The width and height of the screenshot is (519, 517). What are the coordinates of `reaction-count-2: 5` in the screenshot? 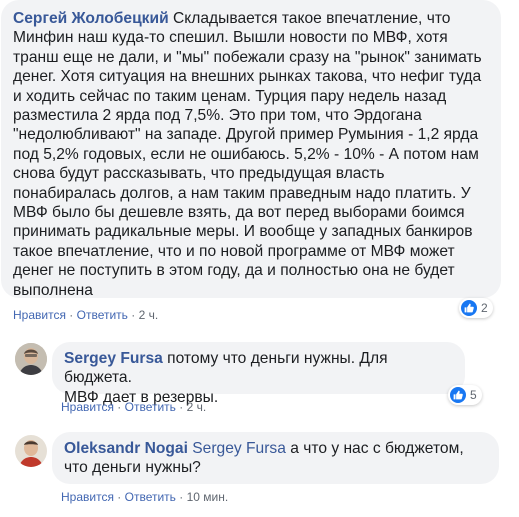 It's located at (465, 395).